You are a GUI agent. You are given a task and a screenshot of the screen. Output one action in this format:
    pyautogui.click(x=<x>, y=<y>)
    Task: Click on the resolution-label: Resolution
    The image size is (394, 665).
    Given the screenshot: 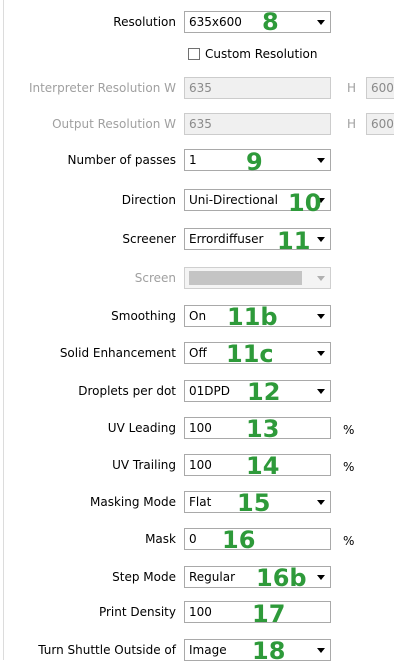 What is the action you would take?
    pyautogui.click(x=144, y=22)
    